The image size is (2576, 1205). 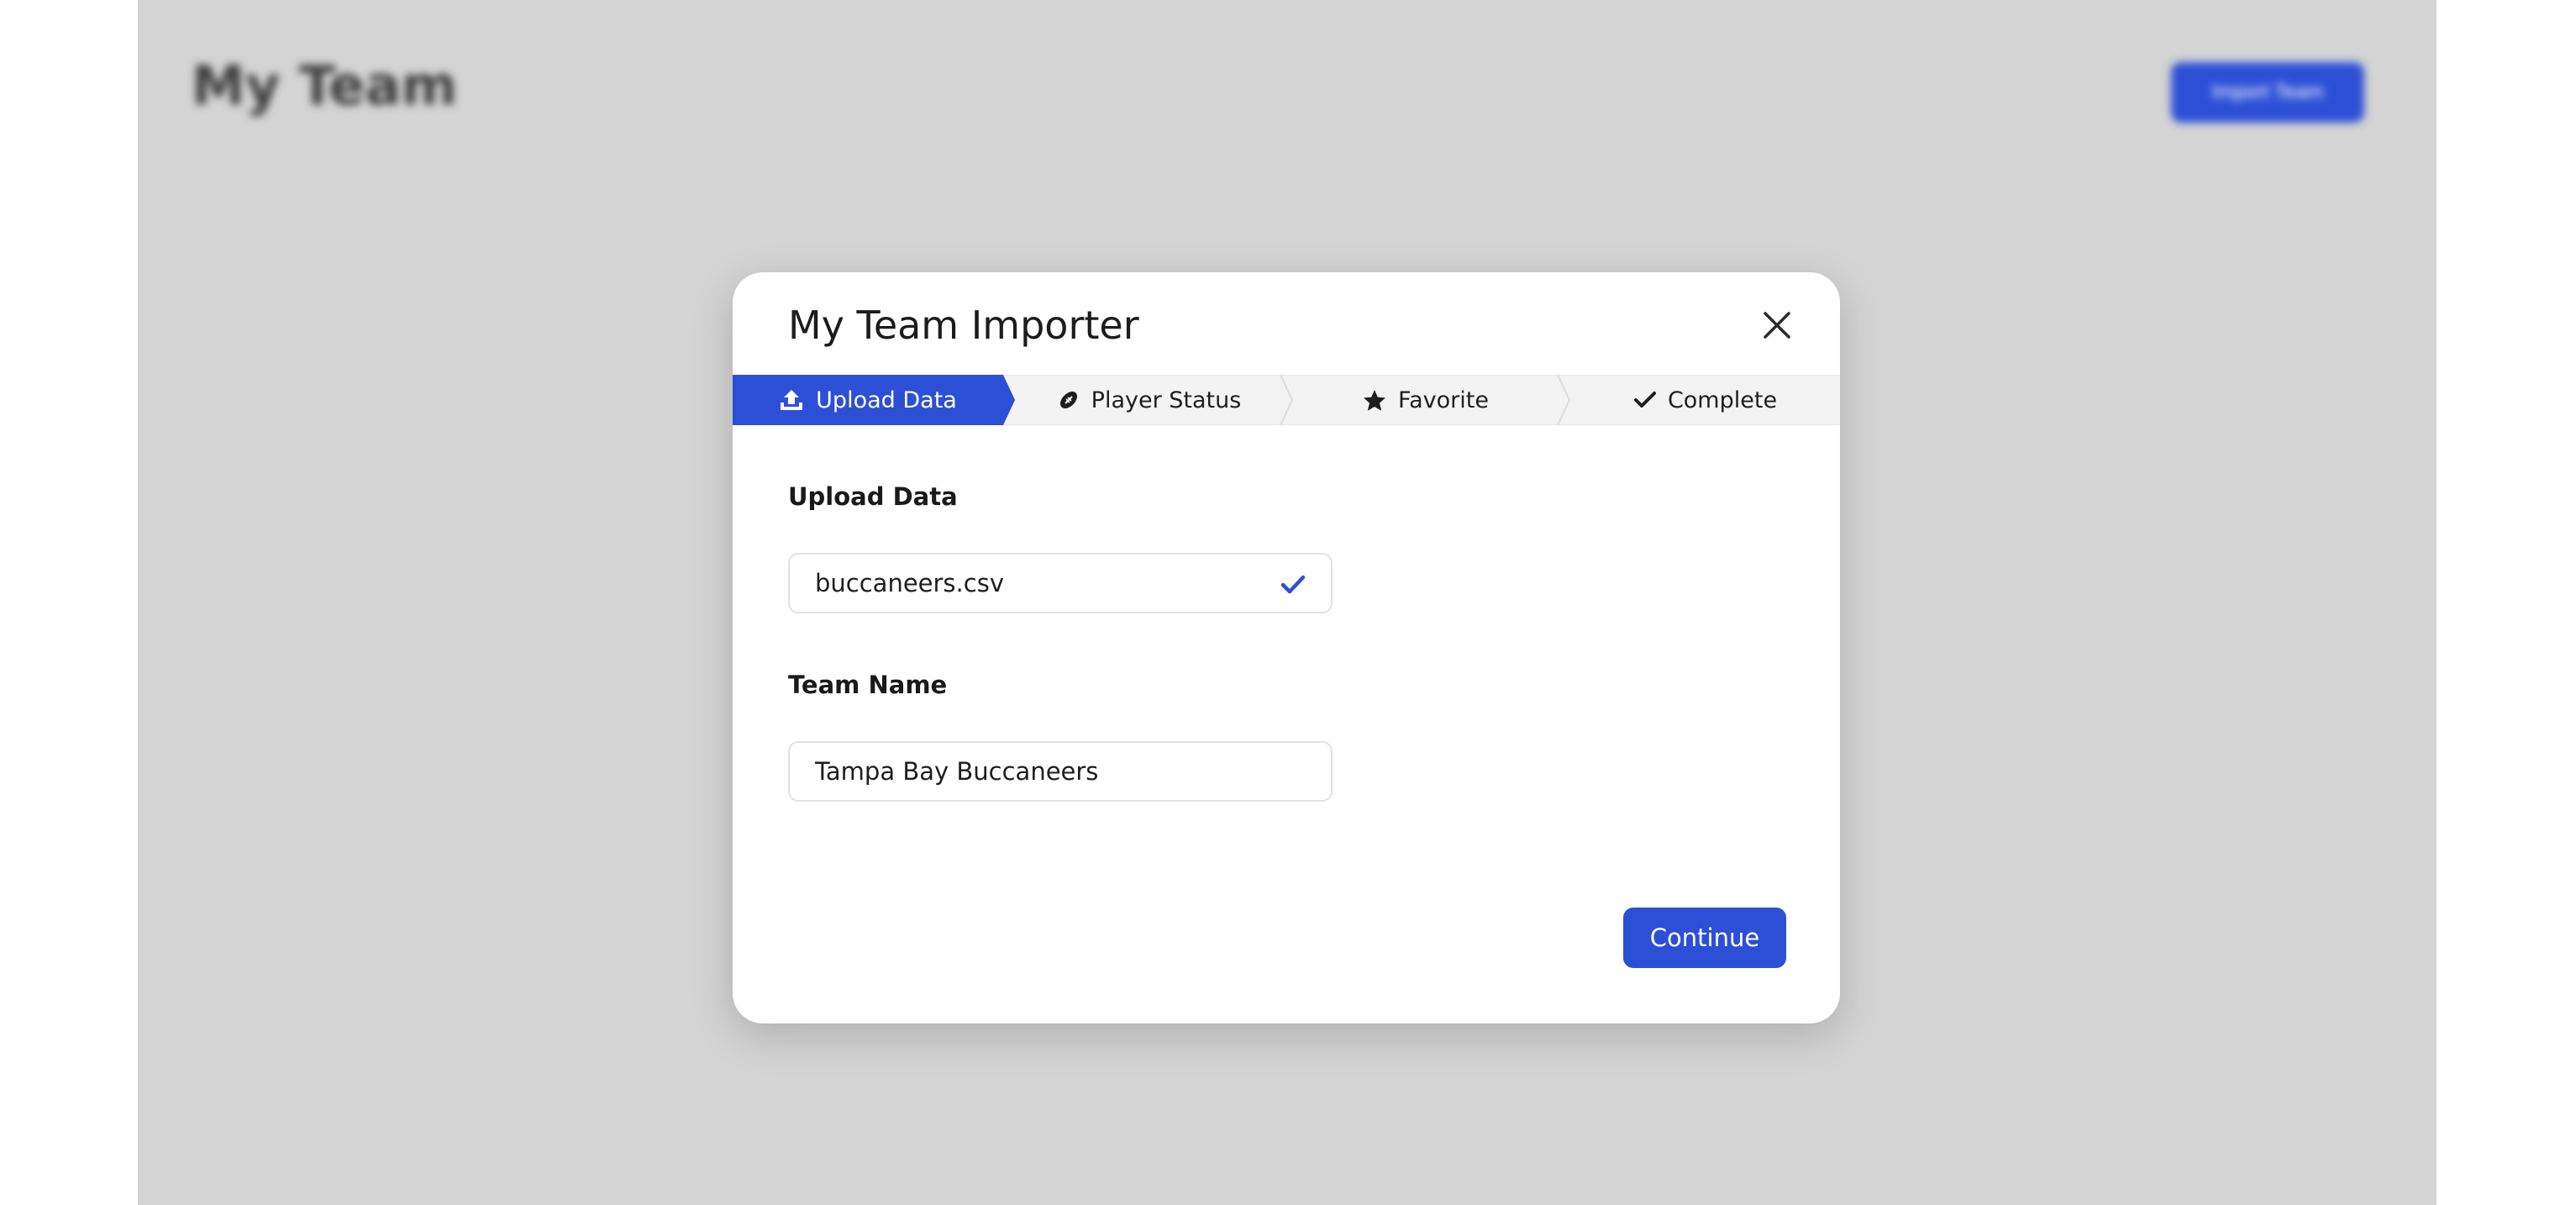 I want to click on close-icon, so click(x=1777, y=325).